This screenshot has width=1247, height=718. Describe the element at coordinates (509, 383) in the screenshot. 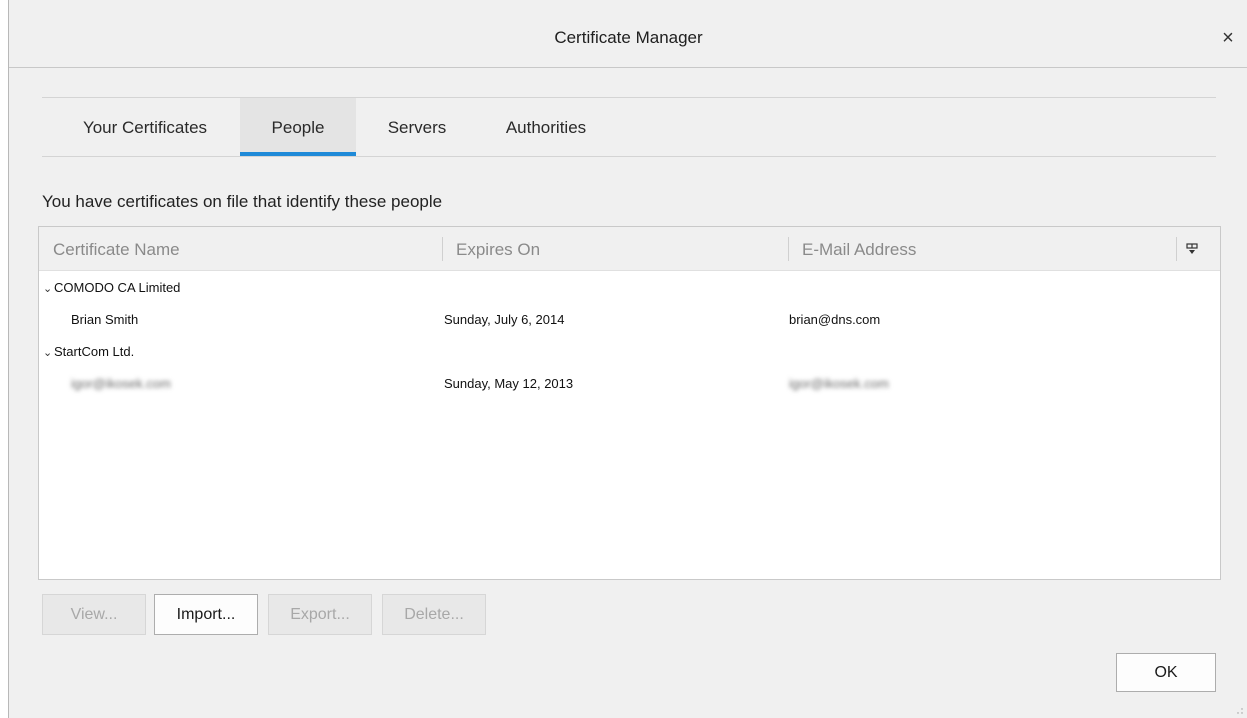

I see `cell-expires-on: Sunday, May 12, 2013` at that location.